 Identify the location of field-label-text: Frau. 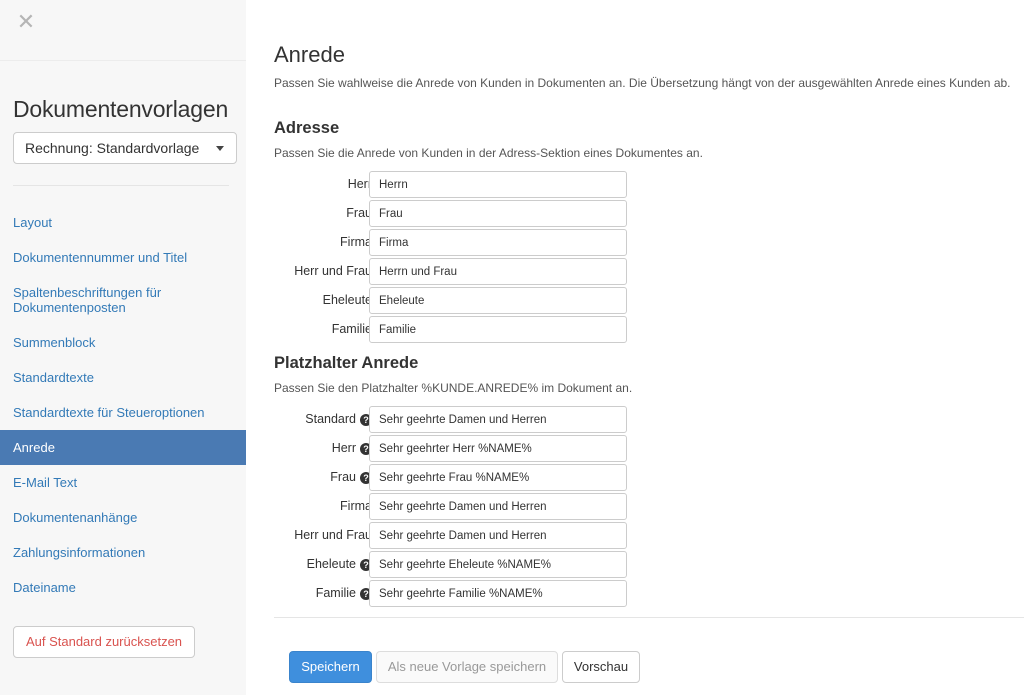
(343, 477).